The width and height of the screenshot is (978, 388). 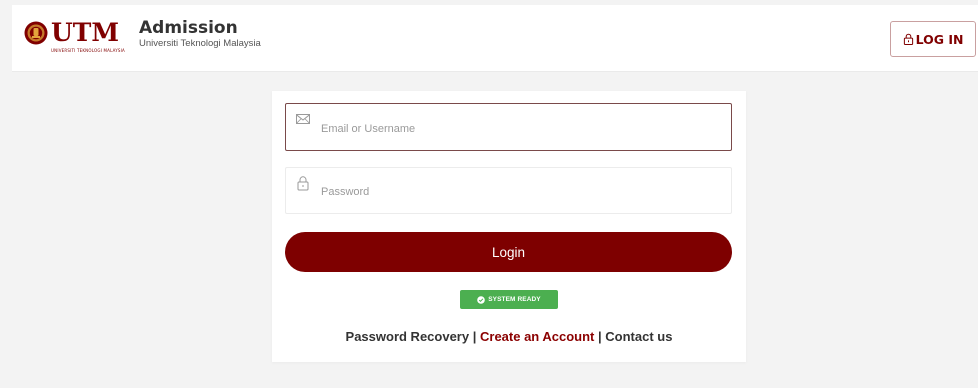 I want to click on login-nav-button: LOG IN, so click(x=933, y=39).